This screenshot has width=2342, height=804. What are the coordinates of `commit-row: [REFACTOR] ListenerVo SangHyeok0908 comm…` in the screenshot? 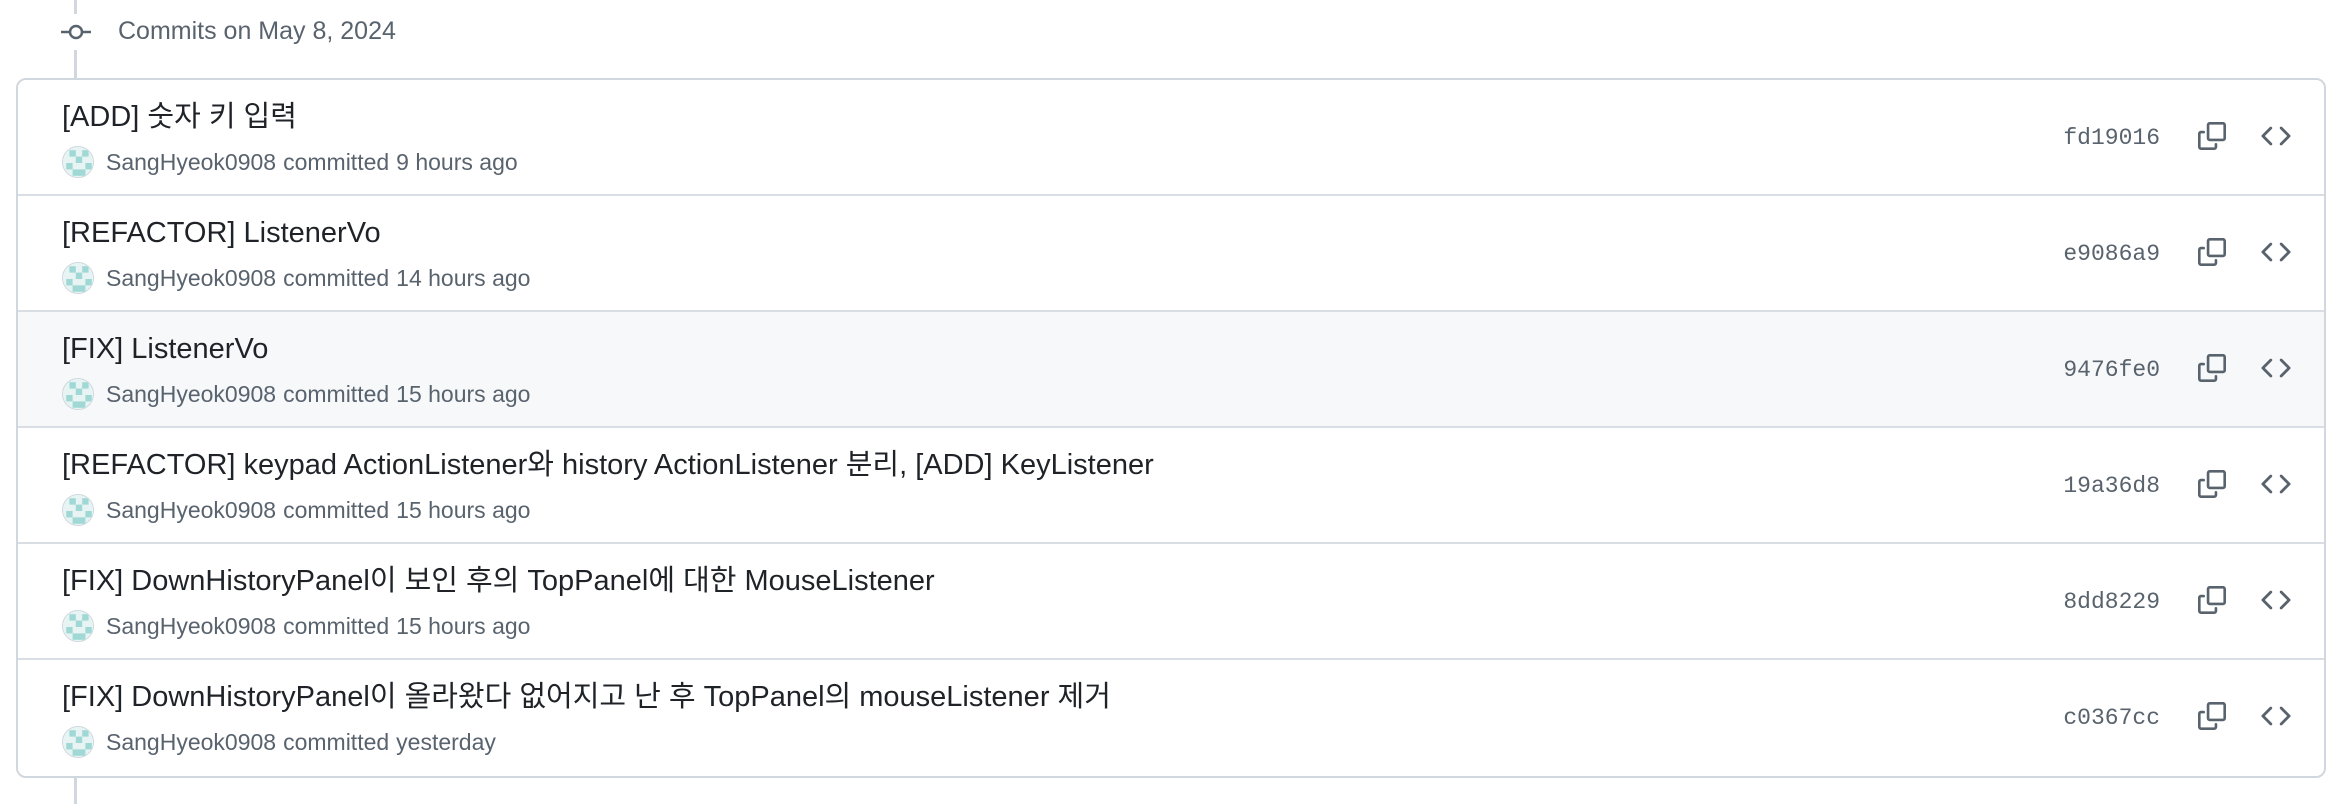 It's located at (1171, 254).